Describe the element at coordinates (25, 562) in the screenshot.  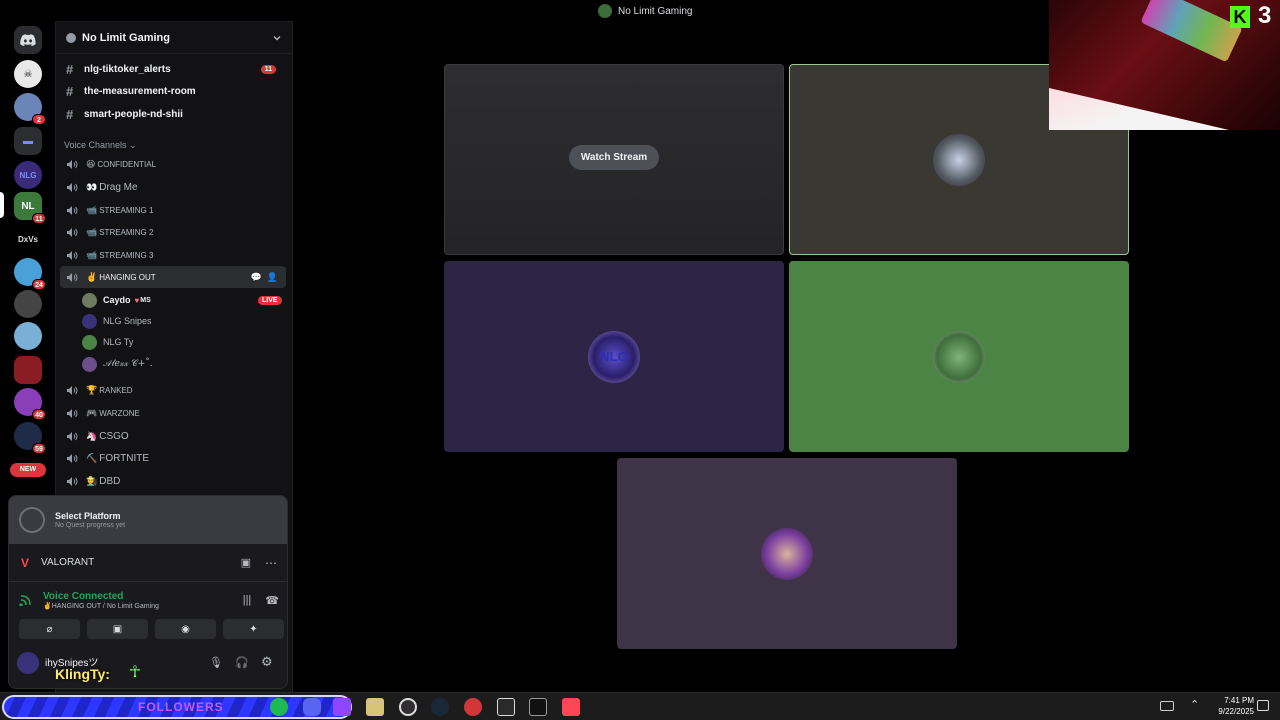
I see `valorant-icon: V` at that location.